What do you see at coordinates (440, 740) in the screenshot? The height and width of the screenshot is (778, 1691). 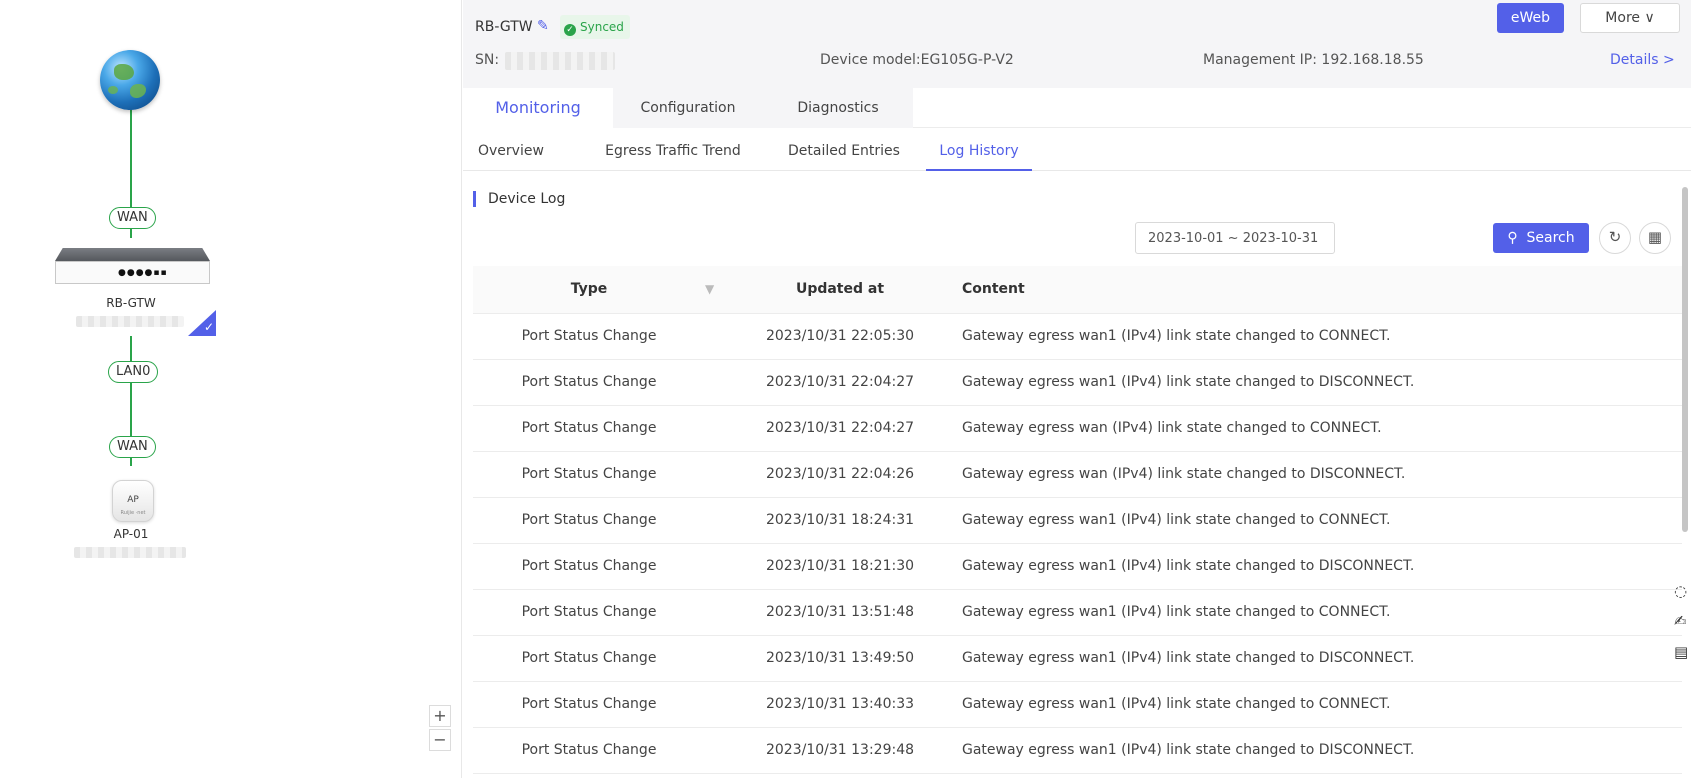 I see `zoom-out-button: −` at bounding box center [440, 740].